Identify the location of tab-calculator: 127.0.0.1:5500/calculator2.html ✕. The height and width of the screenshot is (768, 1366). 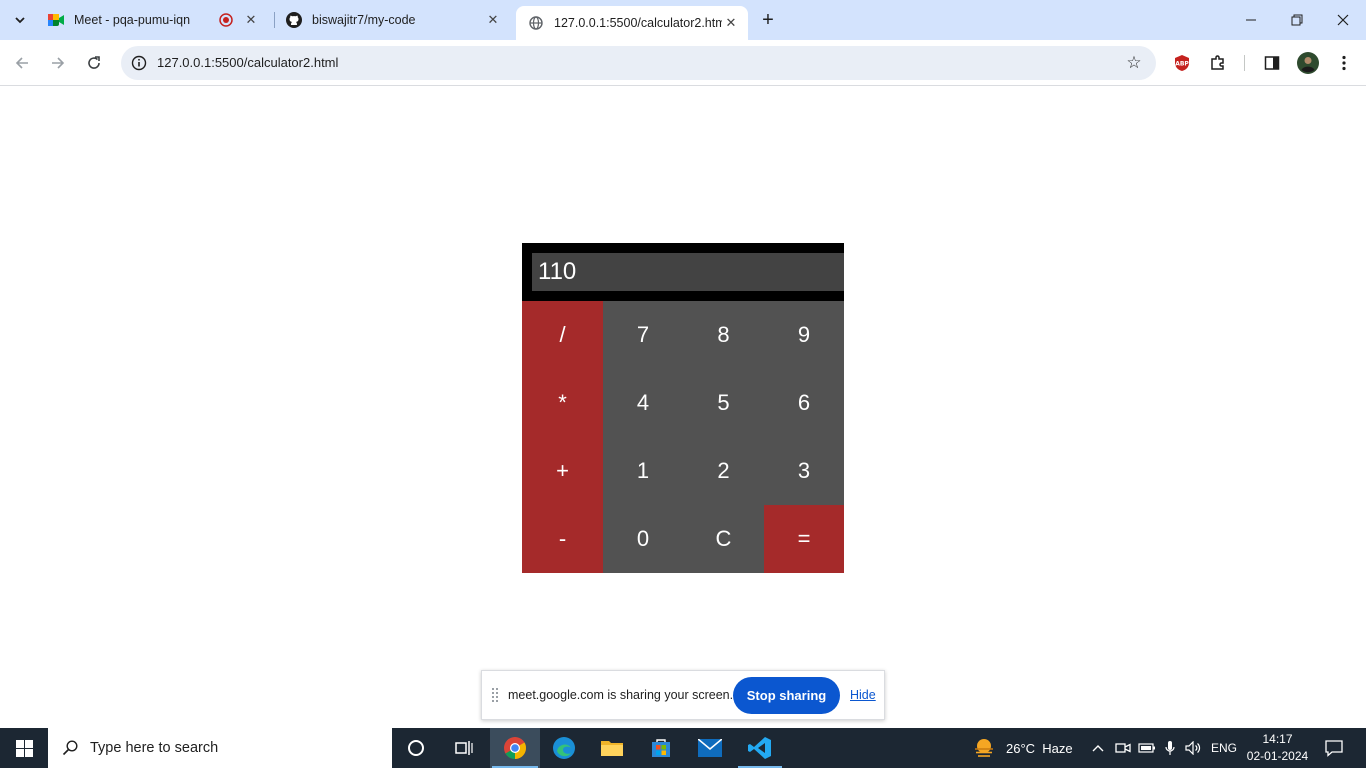
(632, 23).